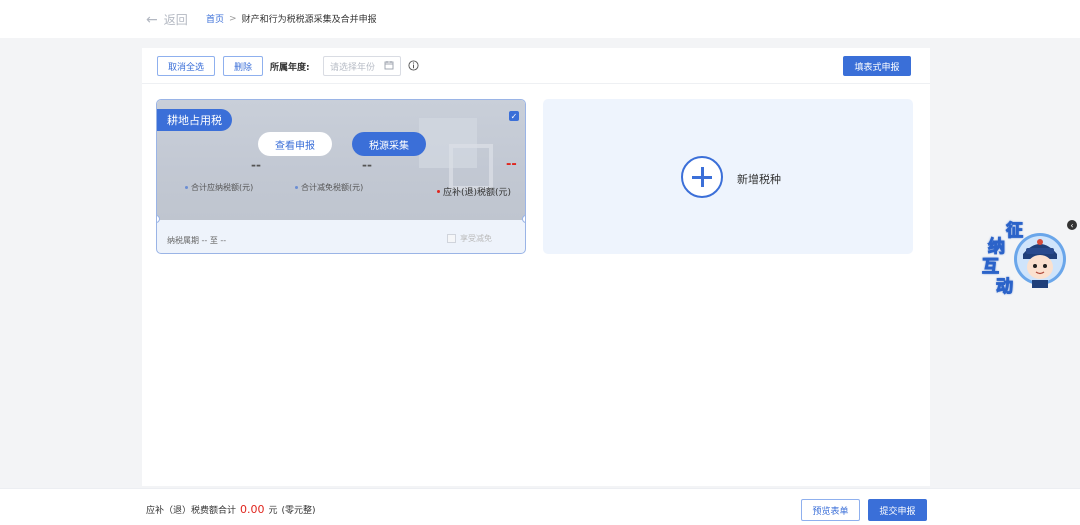 This screenshot has height=525, width=1080. What do you see at coordinates (197, 240) in the screenshot?
I see `tax-period-text: 纳税属期 -- 至 --` at bounding box center [197, 240].